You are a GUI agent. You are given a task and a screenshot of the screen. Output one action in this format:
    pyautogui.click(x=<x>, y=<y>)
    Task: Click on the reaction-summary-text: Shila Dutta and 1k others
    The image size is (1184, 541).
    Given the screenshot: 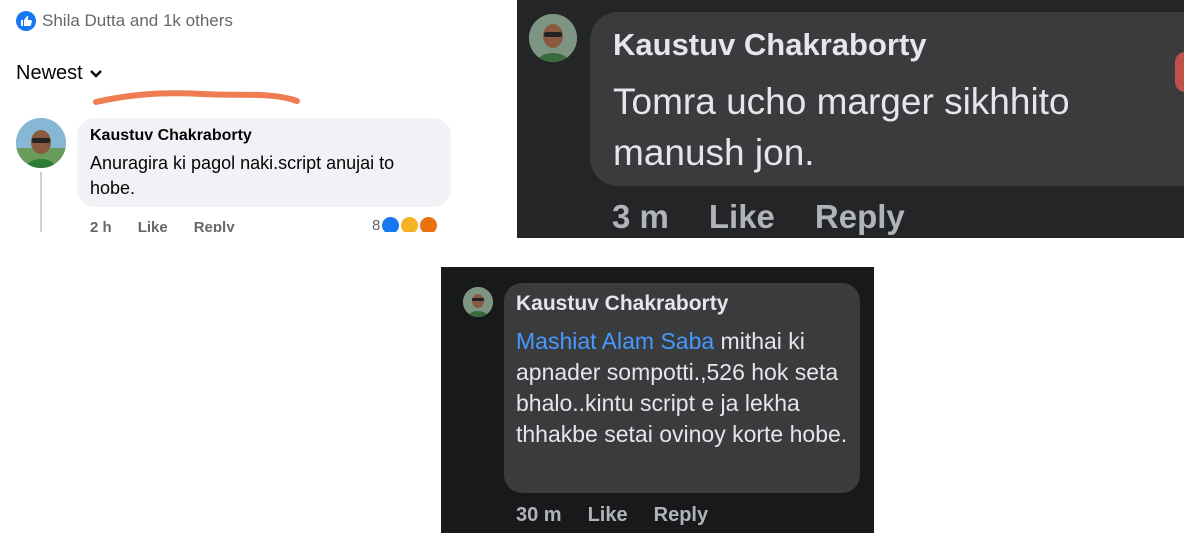 What is the action you would take?
    pyautogui.click(x=137, y=20)
    